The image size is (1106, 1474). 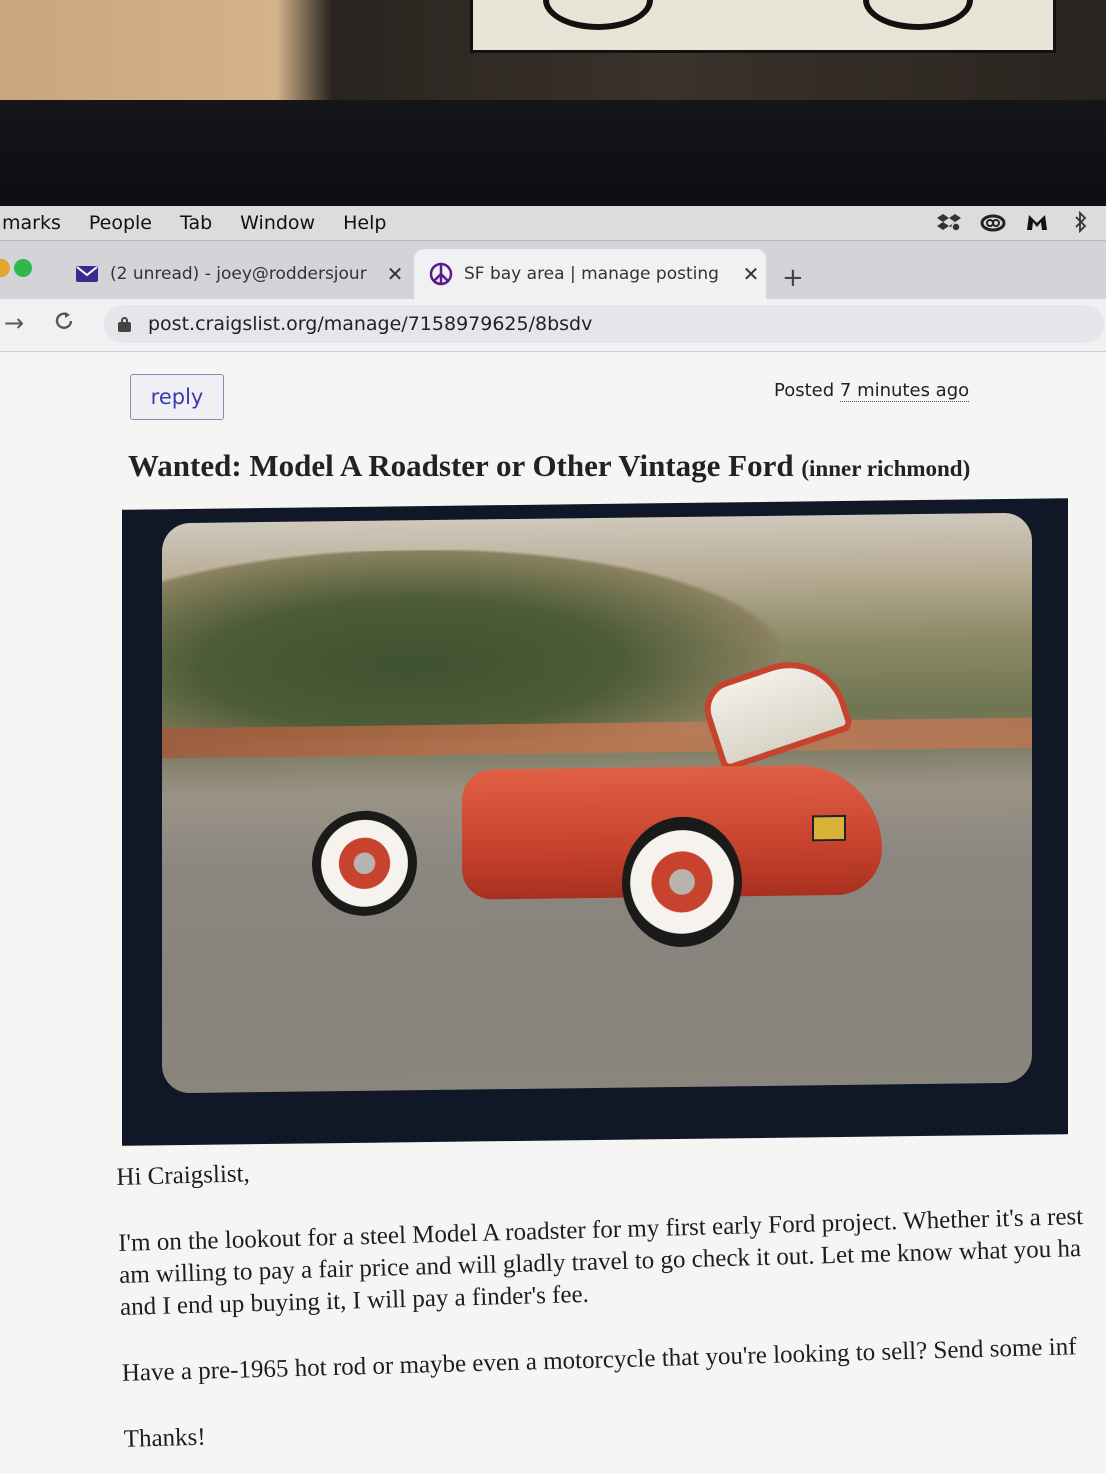 I want to click on reload-icon, so click(x=64, y=324).